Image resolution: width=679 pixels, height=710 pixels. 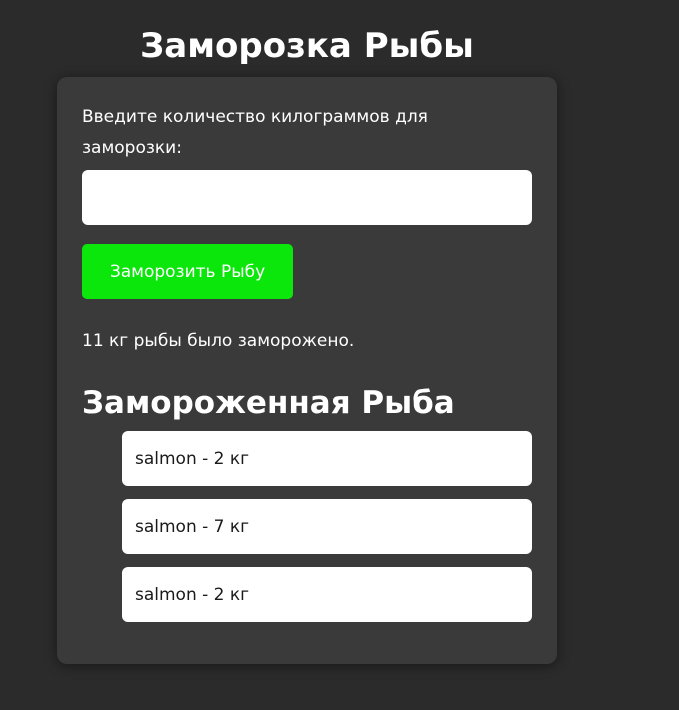 What do you see at coordinates (307, 46) in the screenshot?
I see `page-title: Заморозка Рыбы` at bounding box center [307, 46].